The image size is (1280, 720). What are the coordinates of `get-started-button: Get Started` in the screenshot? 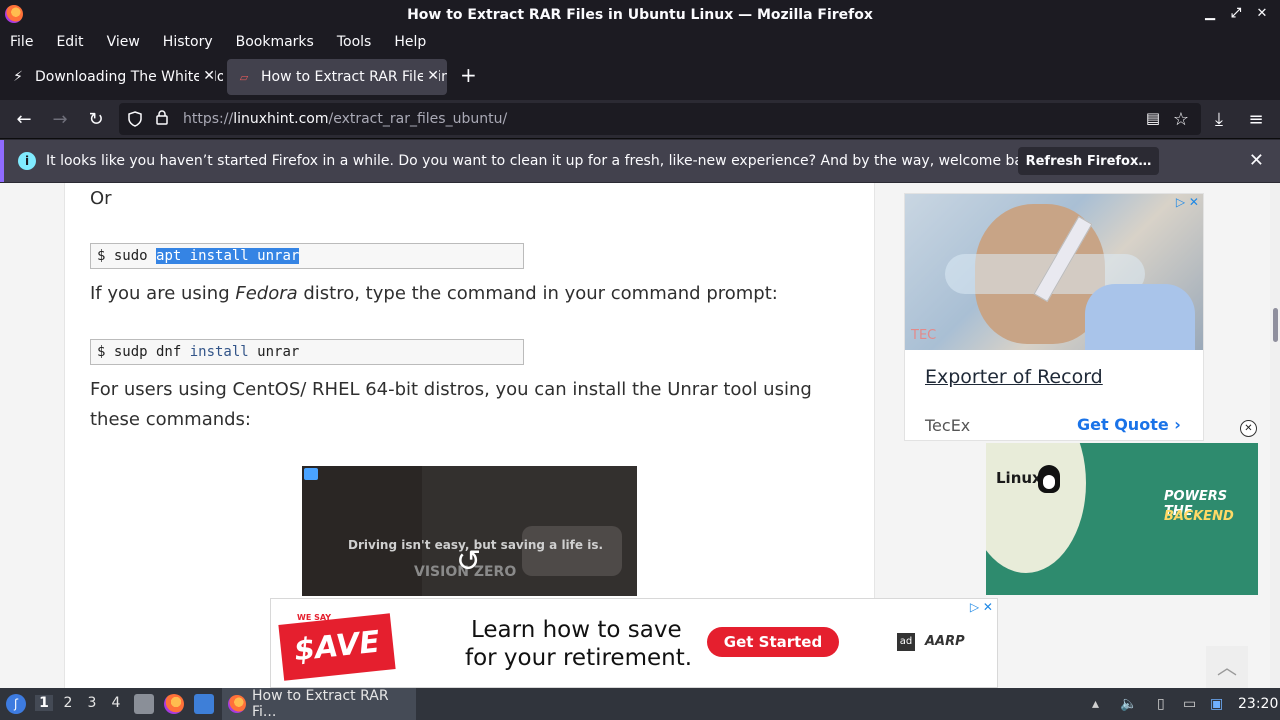 It's located at (773, 642).